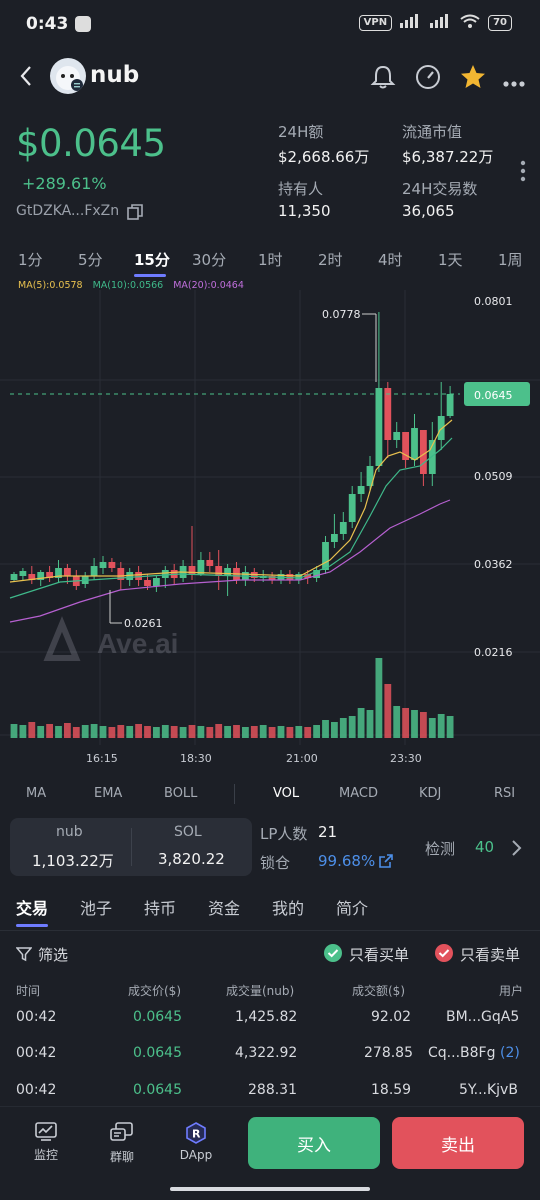  I want to click on favorite-star-icon, so click(473, 79).